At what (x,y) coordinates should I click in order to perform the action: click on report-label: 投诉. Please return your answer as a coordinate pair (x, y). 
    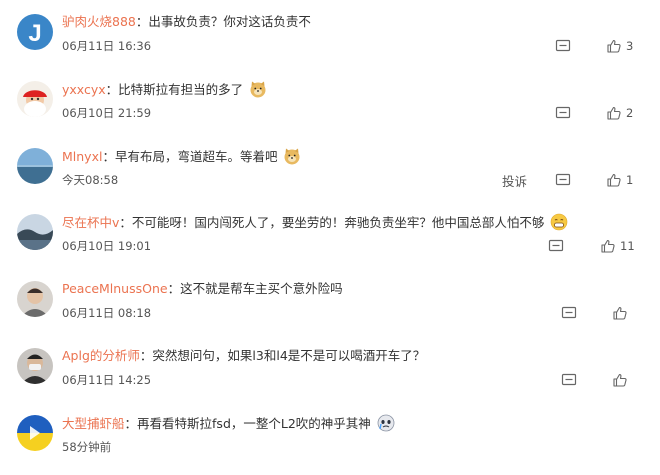
    Looking at the image, I should click on (515, 181).